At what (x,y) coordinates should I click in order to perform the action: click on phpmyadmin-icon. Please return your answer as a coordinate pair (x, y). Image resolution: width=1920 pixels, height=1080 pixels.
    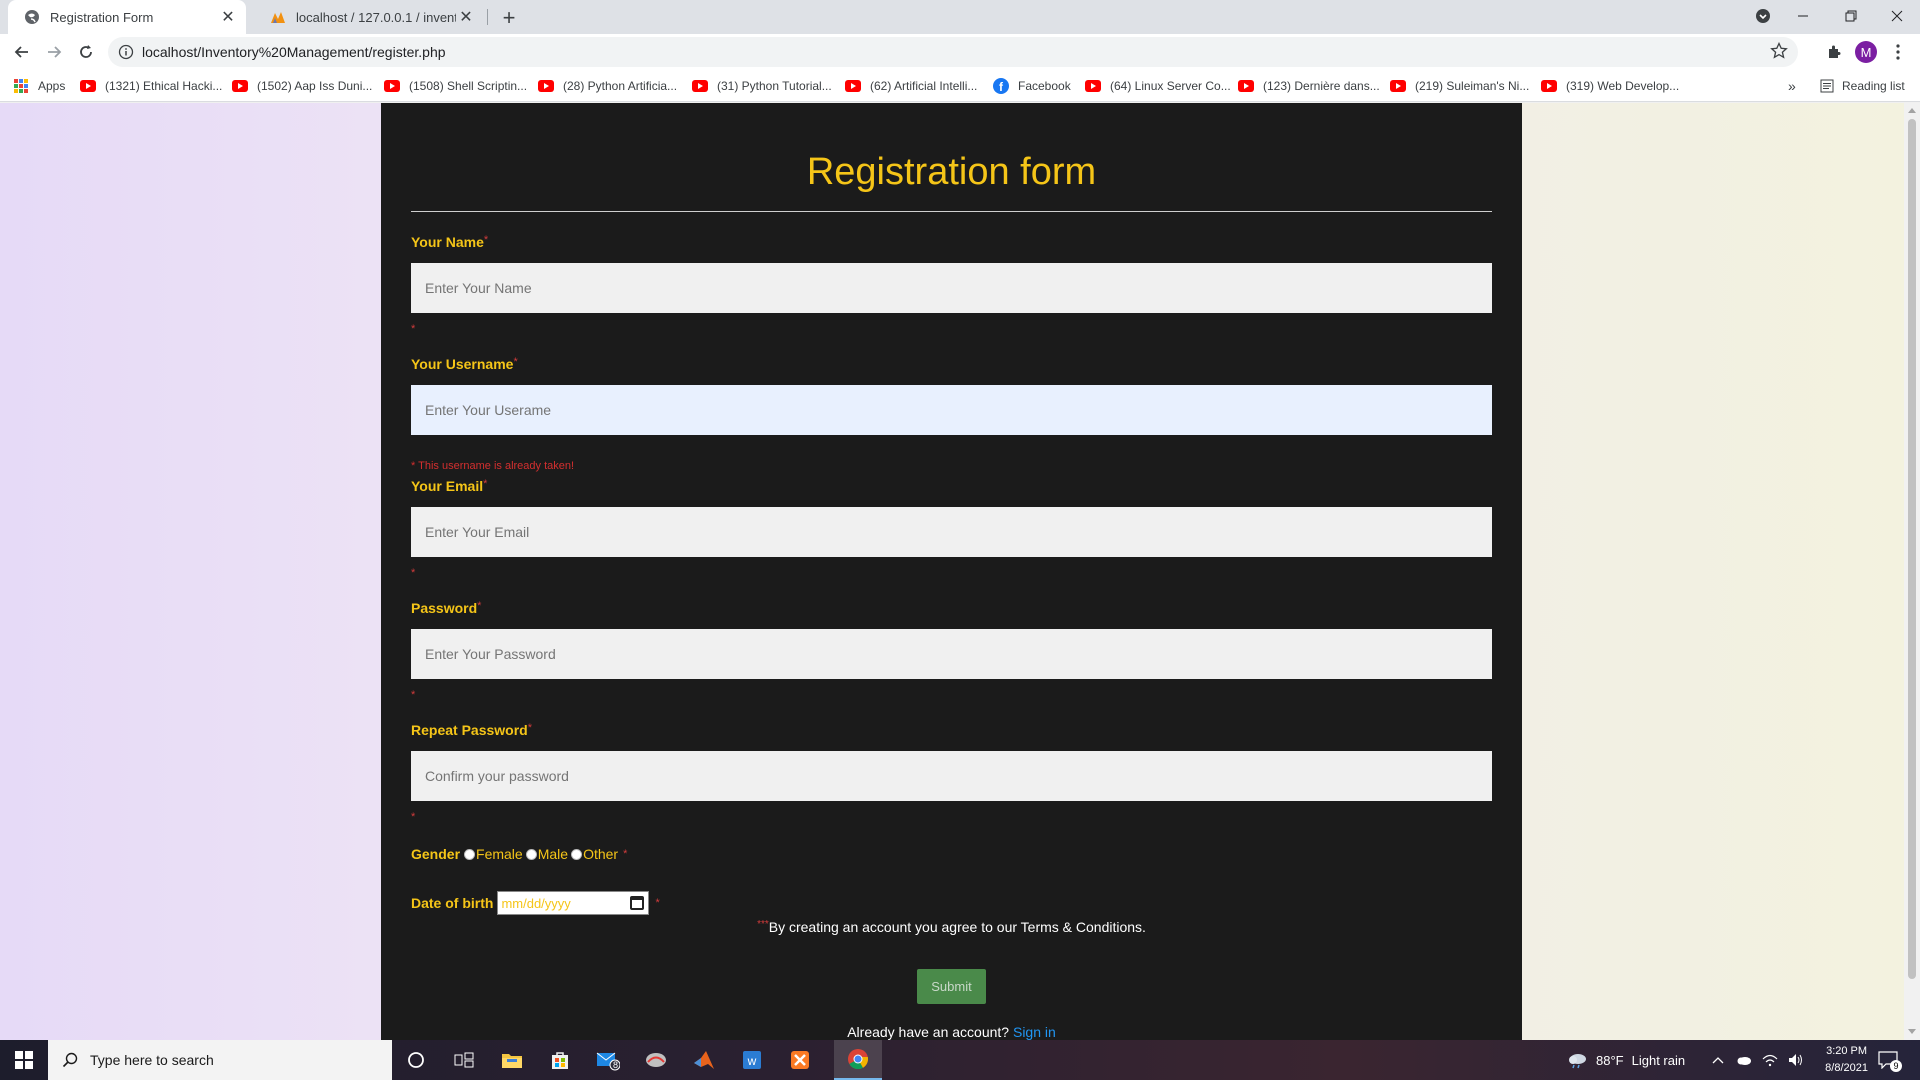
    Looking at the image, I should click on (278, 17).